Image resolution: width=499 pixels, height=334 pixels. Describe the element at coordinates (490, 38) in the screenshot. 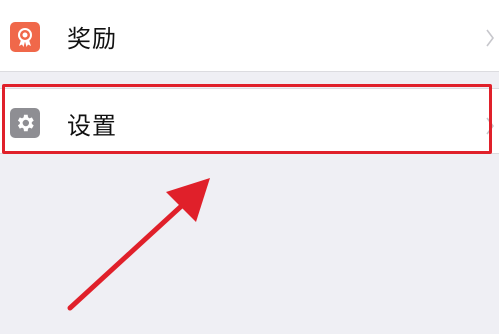

I see `chevron-right-icon` at that location.